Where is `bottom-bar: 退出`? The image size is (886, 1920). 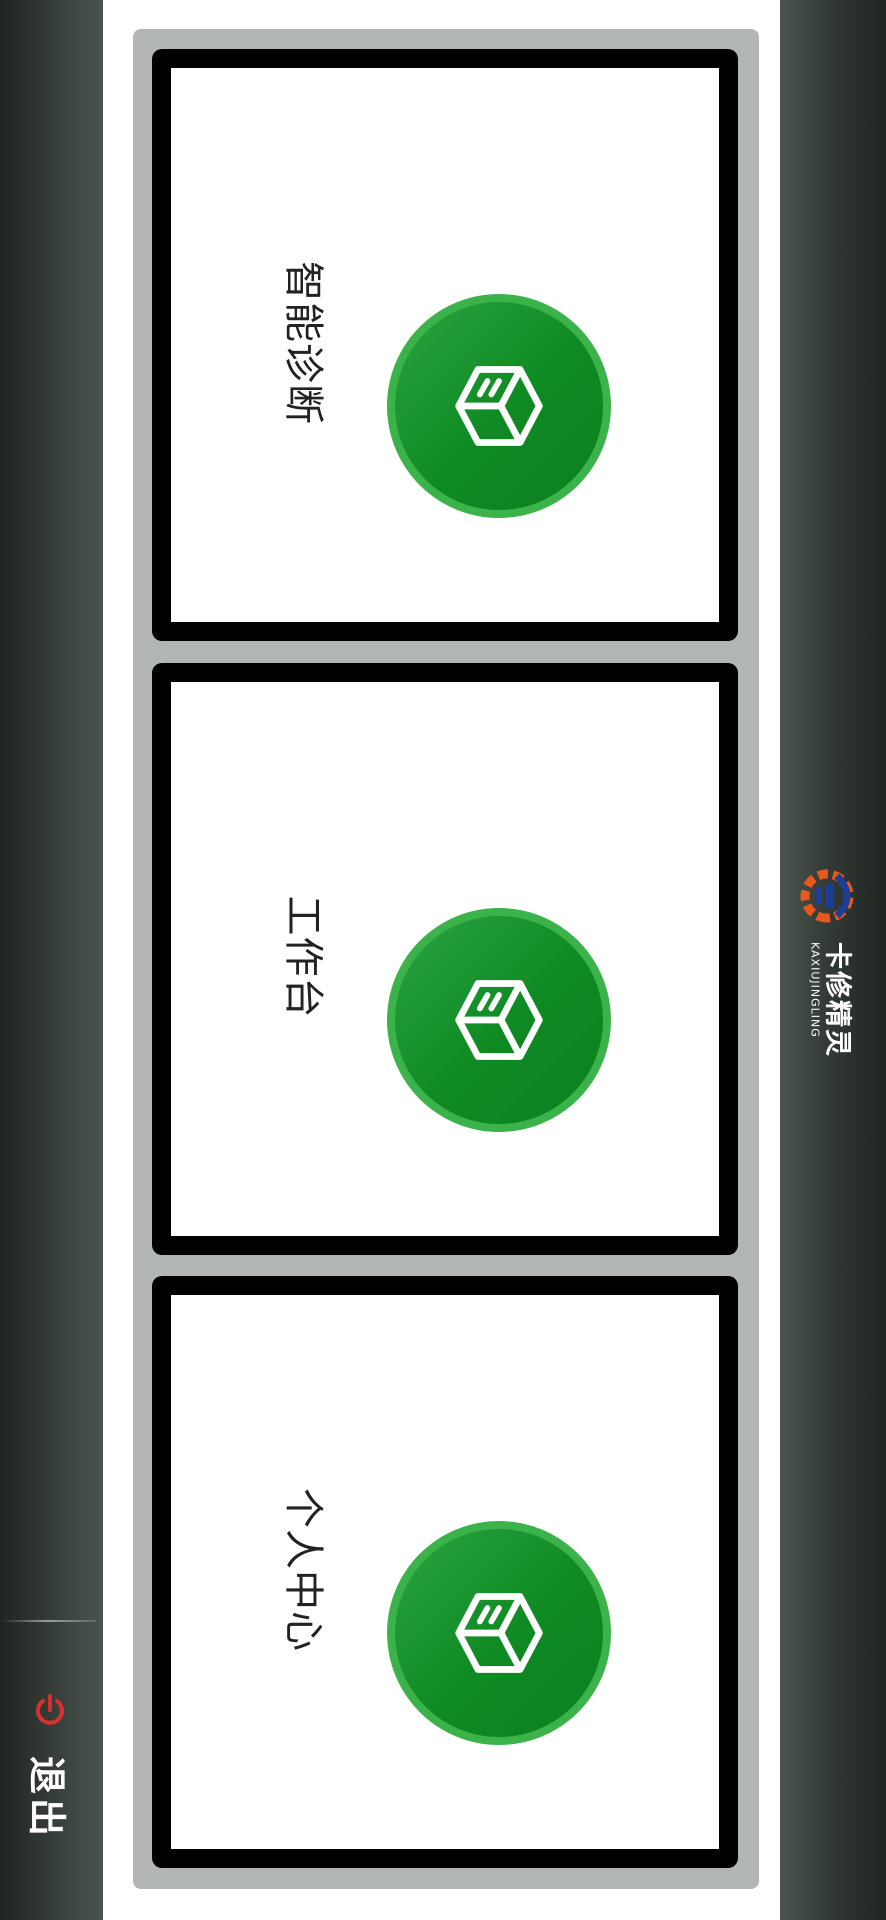
bottom-bar: 退出 is located at coordinates (51, 960).